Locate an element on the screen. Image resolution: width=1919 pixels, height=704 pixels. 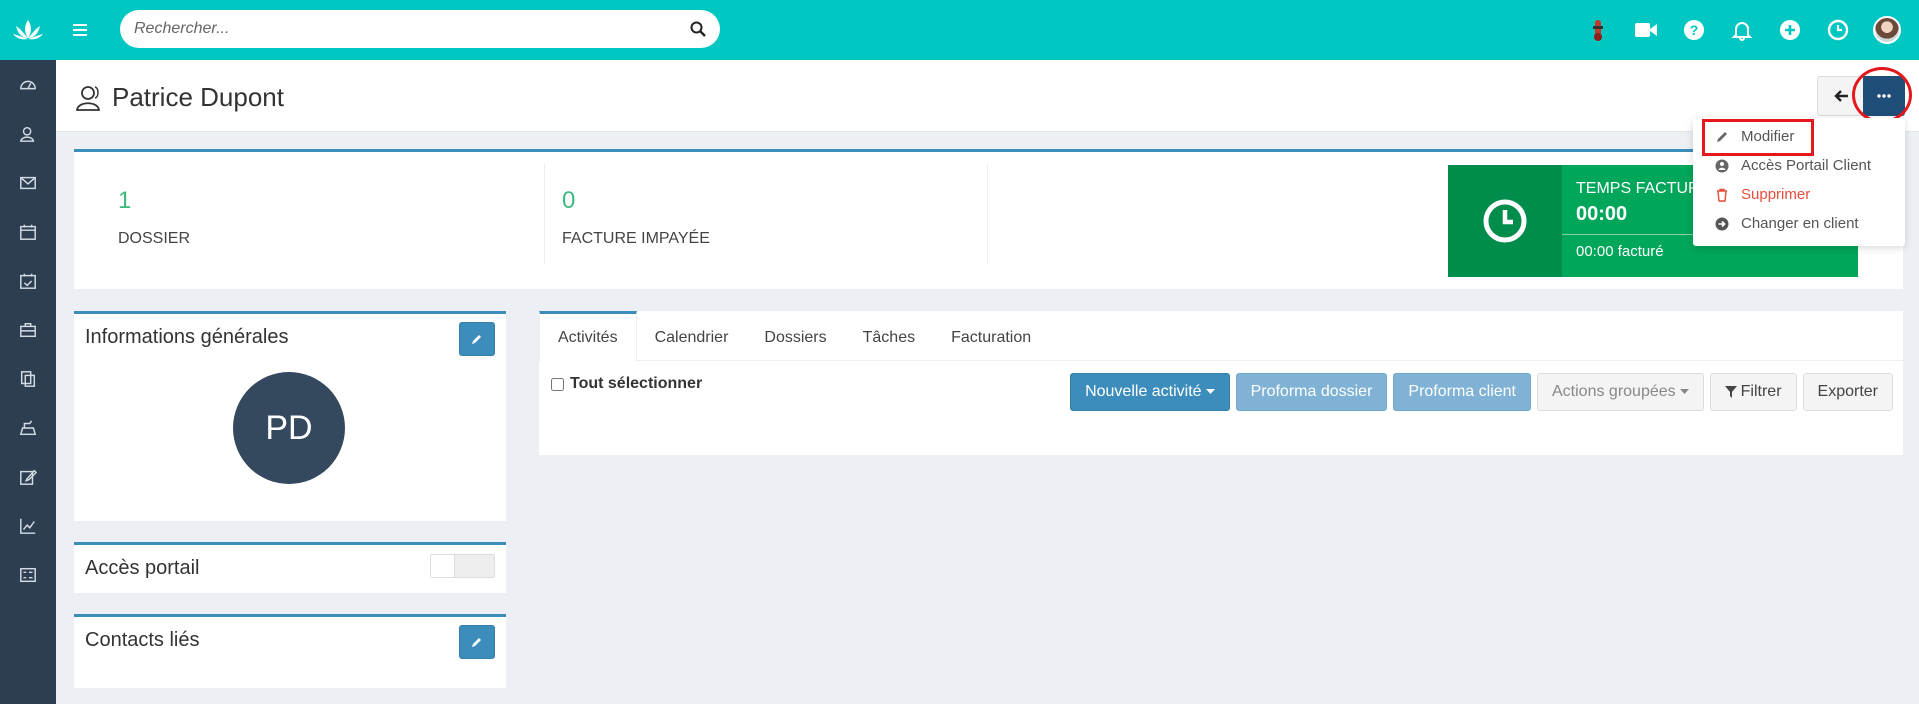
menu-item-label: Changer en client is located at coordinates (1800, 223).